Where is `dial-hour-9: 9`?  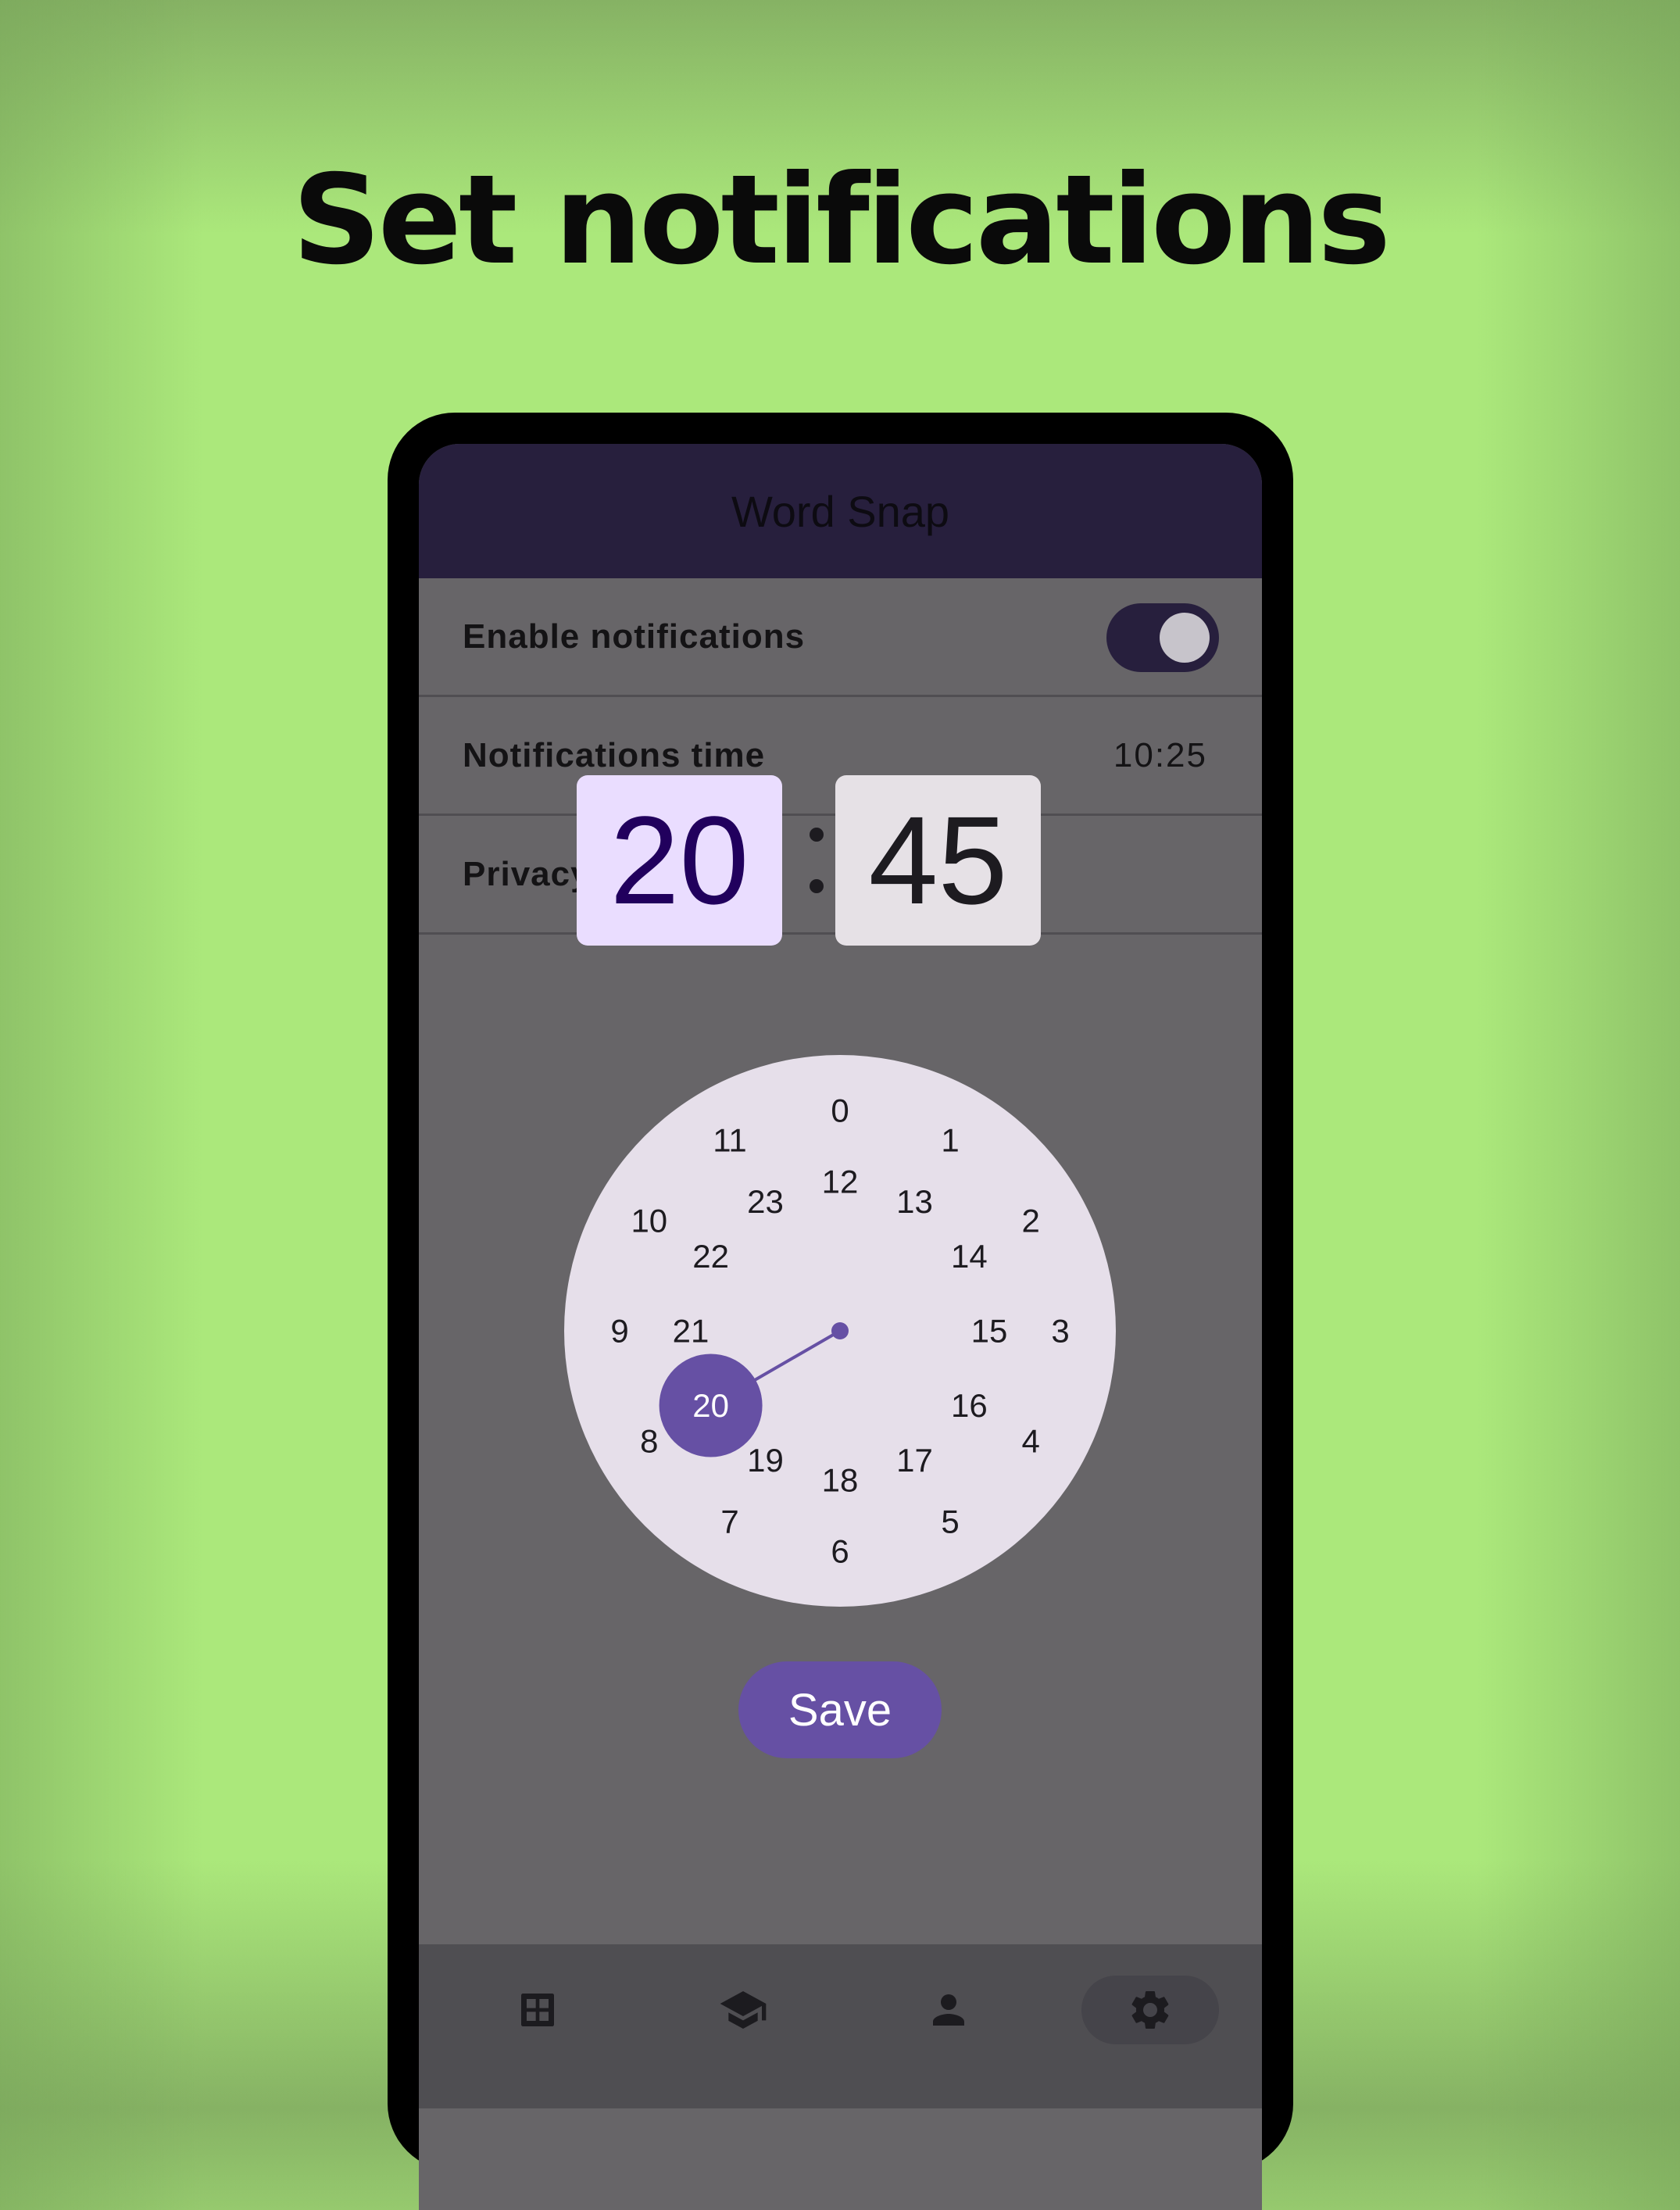 dial-hour-9: 9 is located at coordinates (619, 1331).